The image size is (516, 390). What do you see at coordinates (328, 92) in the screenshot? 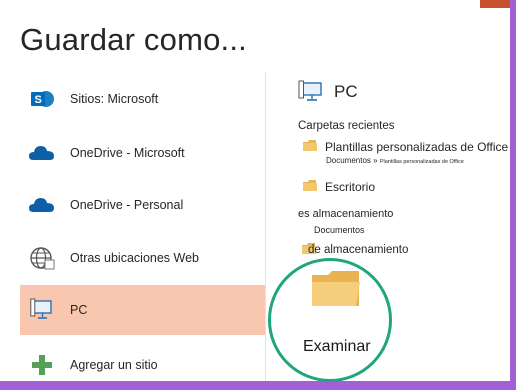
I see `pc-heading: PC` at bounding box center [328, 92].